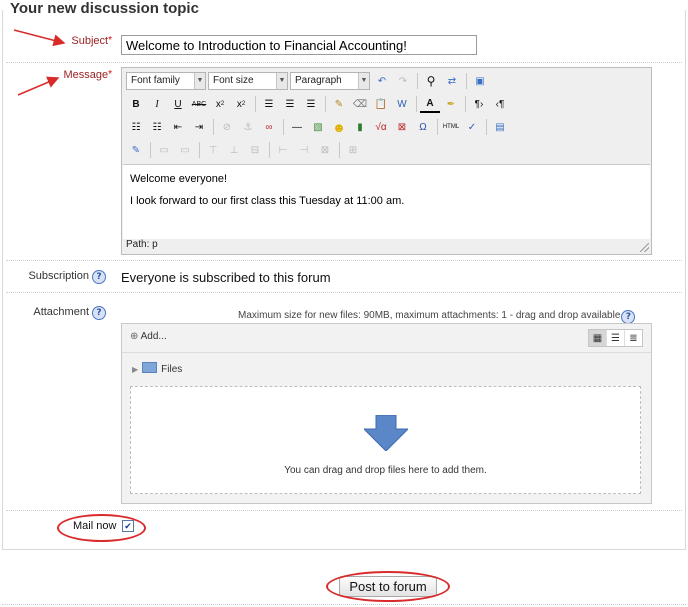 The height and width of the screenshot is (607, 688). I want to click on align-left-icon: ☰, so click(269, 104).